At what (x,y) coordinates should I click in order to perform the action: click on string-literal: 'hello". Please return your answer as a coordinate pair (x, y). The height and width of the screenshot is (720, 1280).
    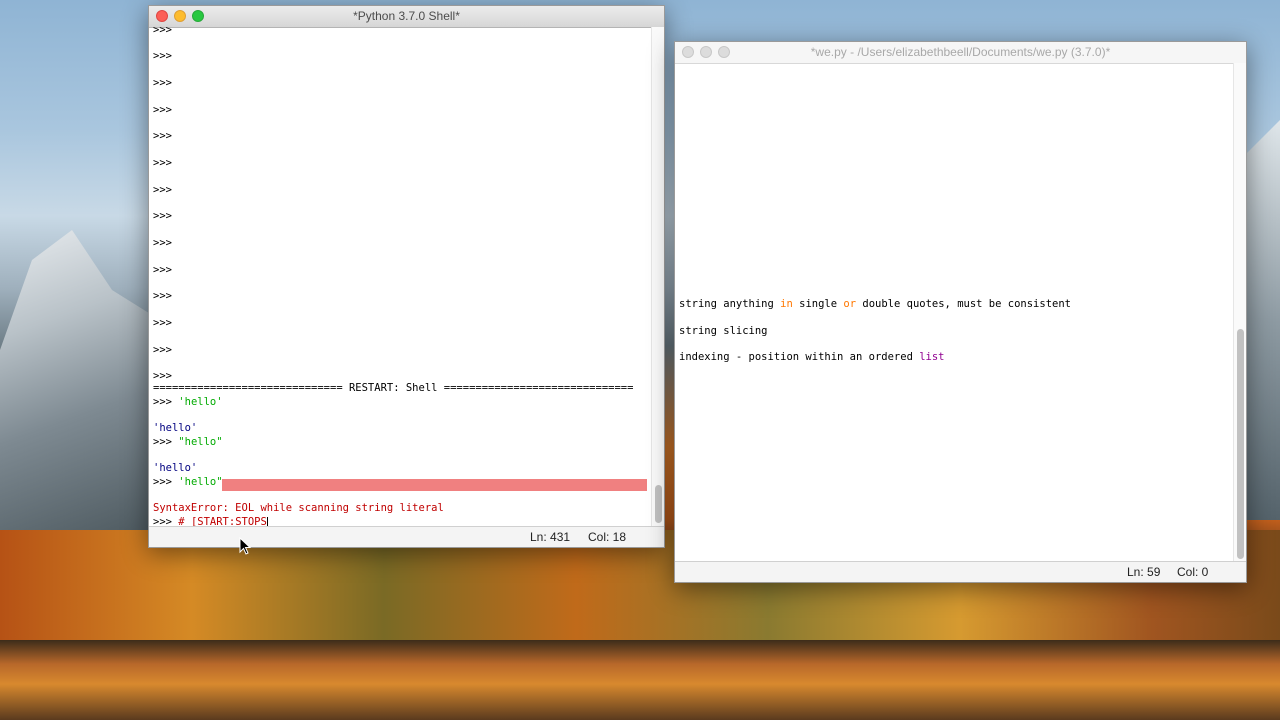
    Looking at the image, I should click on (200, 482).